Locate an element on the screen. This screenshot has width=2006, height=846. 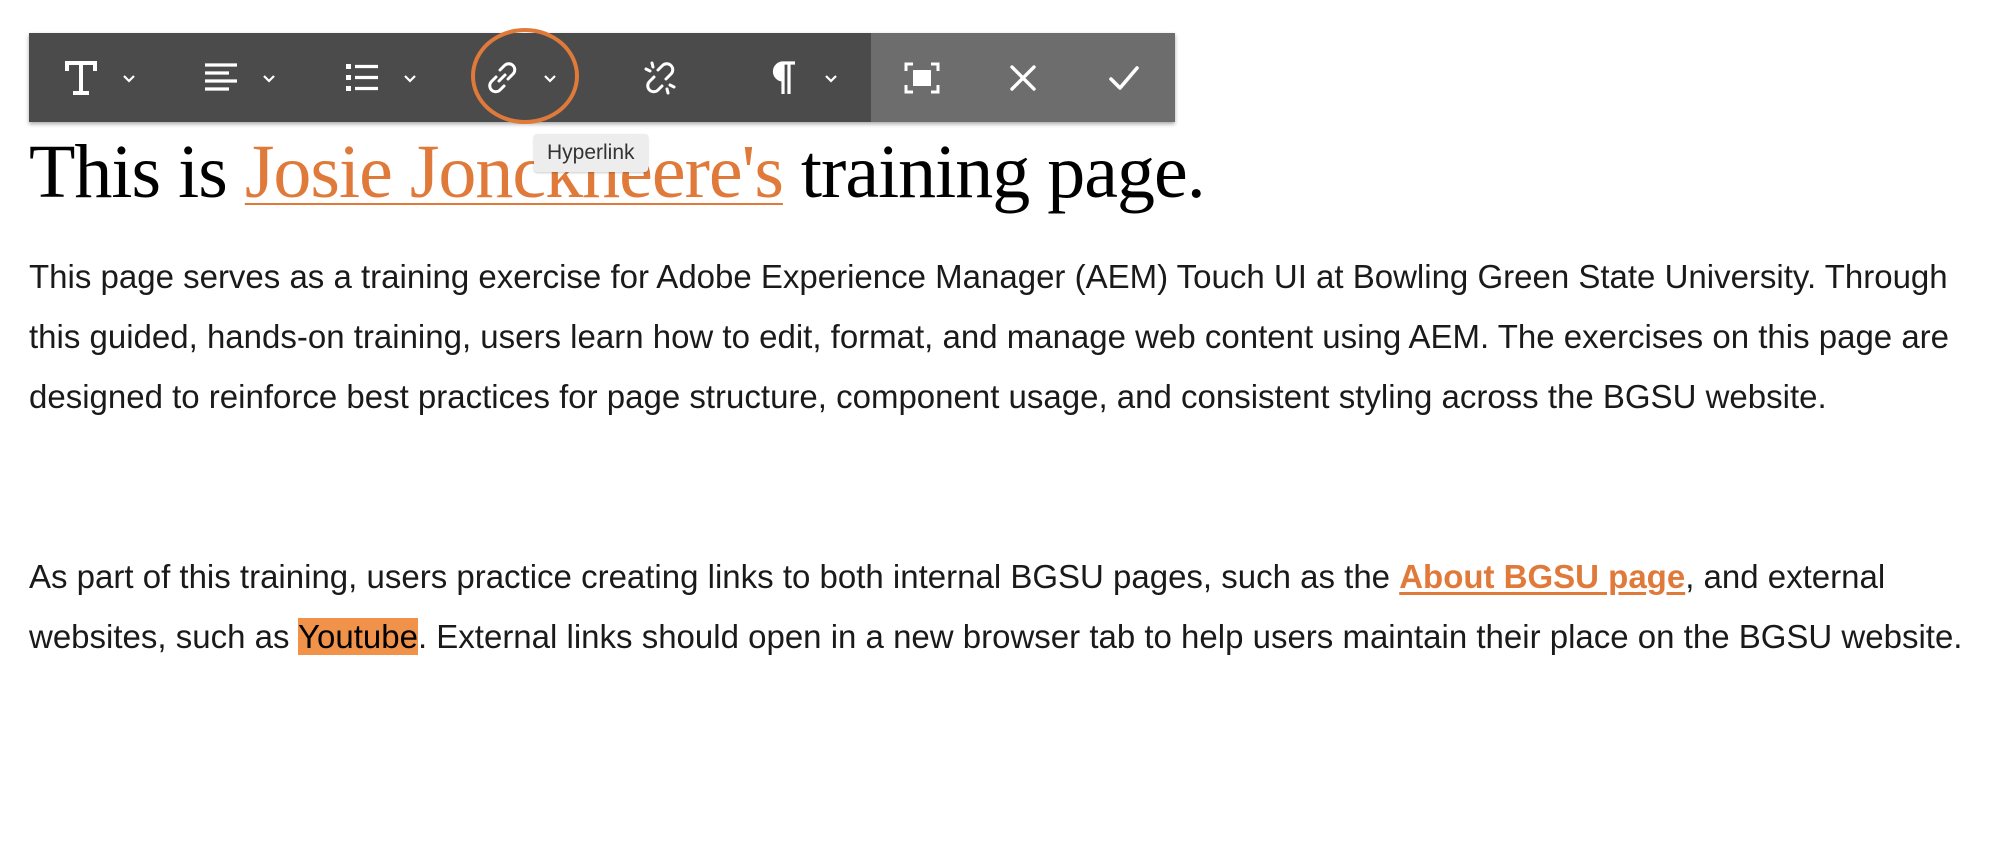
text-format-icon is located at coordinates (81, 78).